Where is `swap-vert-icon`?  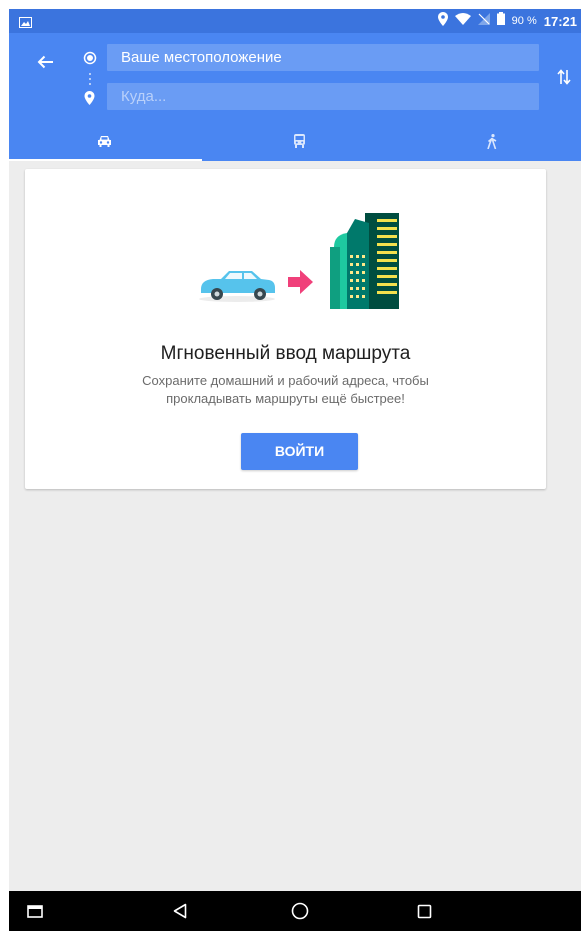 swap-vert-icon is located at coordinates (564, 77).